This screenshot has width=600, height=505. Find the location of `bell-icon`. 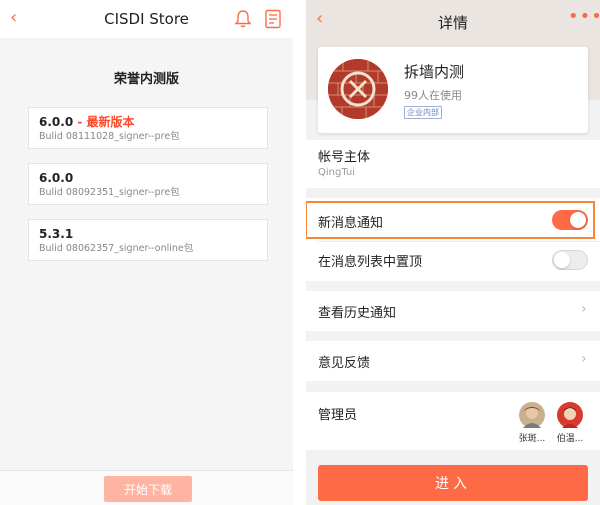

bell-icon is located at coordinates (243, 19).